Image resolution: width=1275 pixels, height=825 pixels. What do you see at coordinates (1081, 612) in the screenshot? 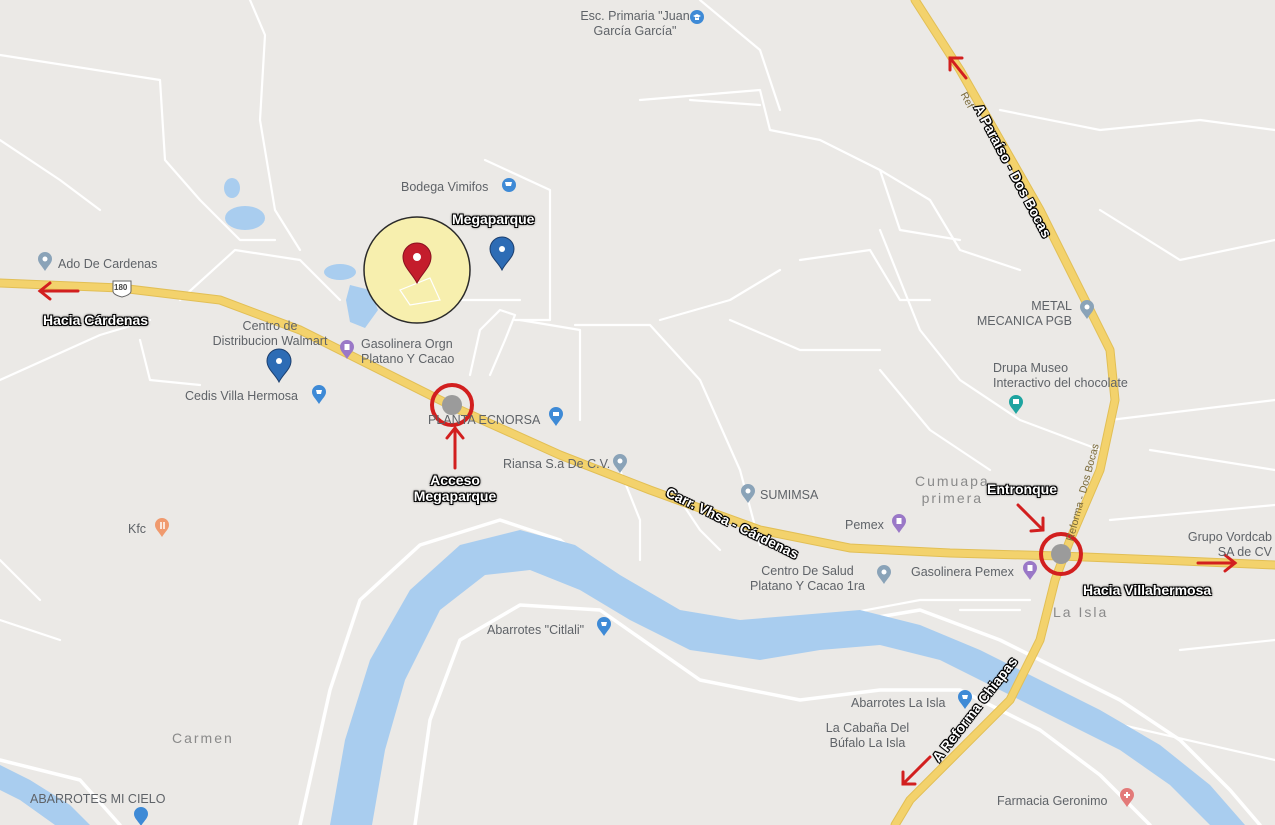
I see `place-la-isla: La Isla` at bounding box center [1081, 612].